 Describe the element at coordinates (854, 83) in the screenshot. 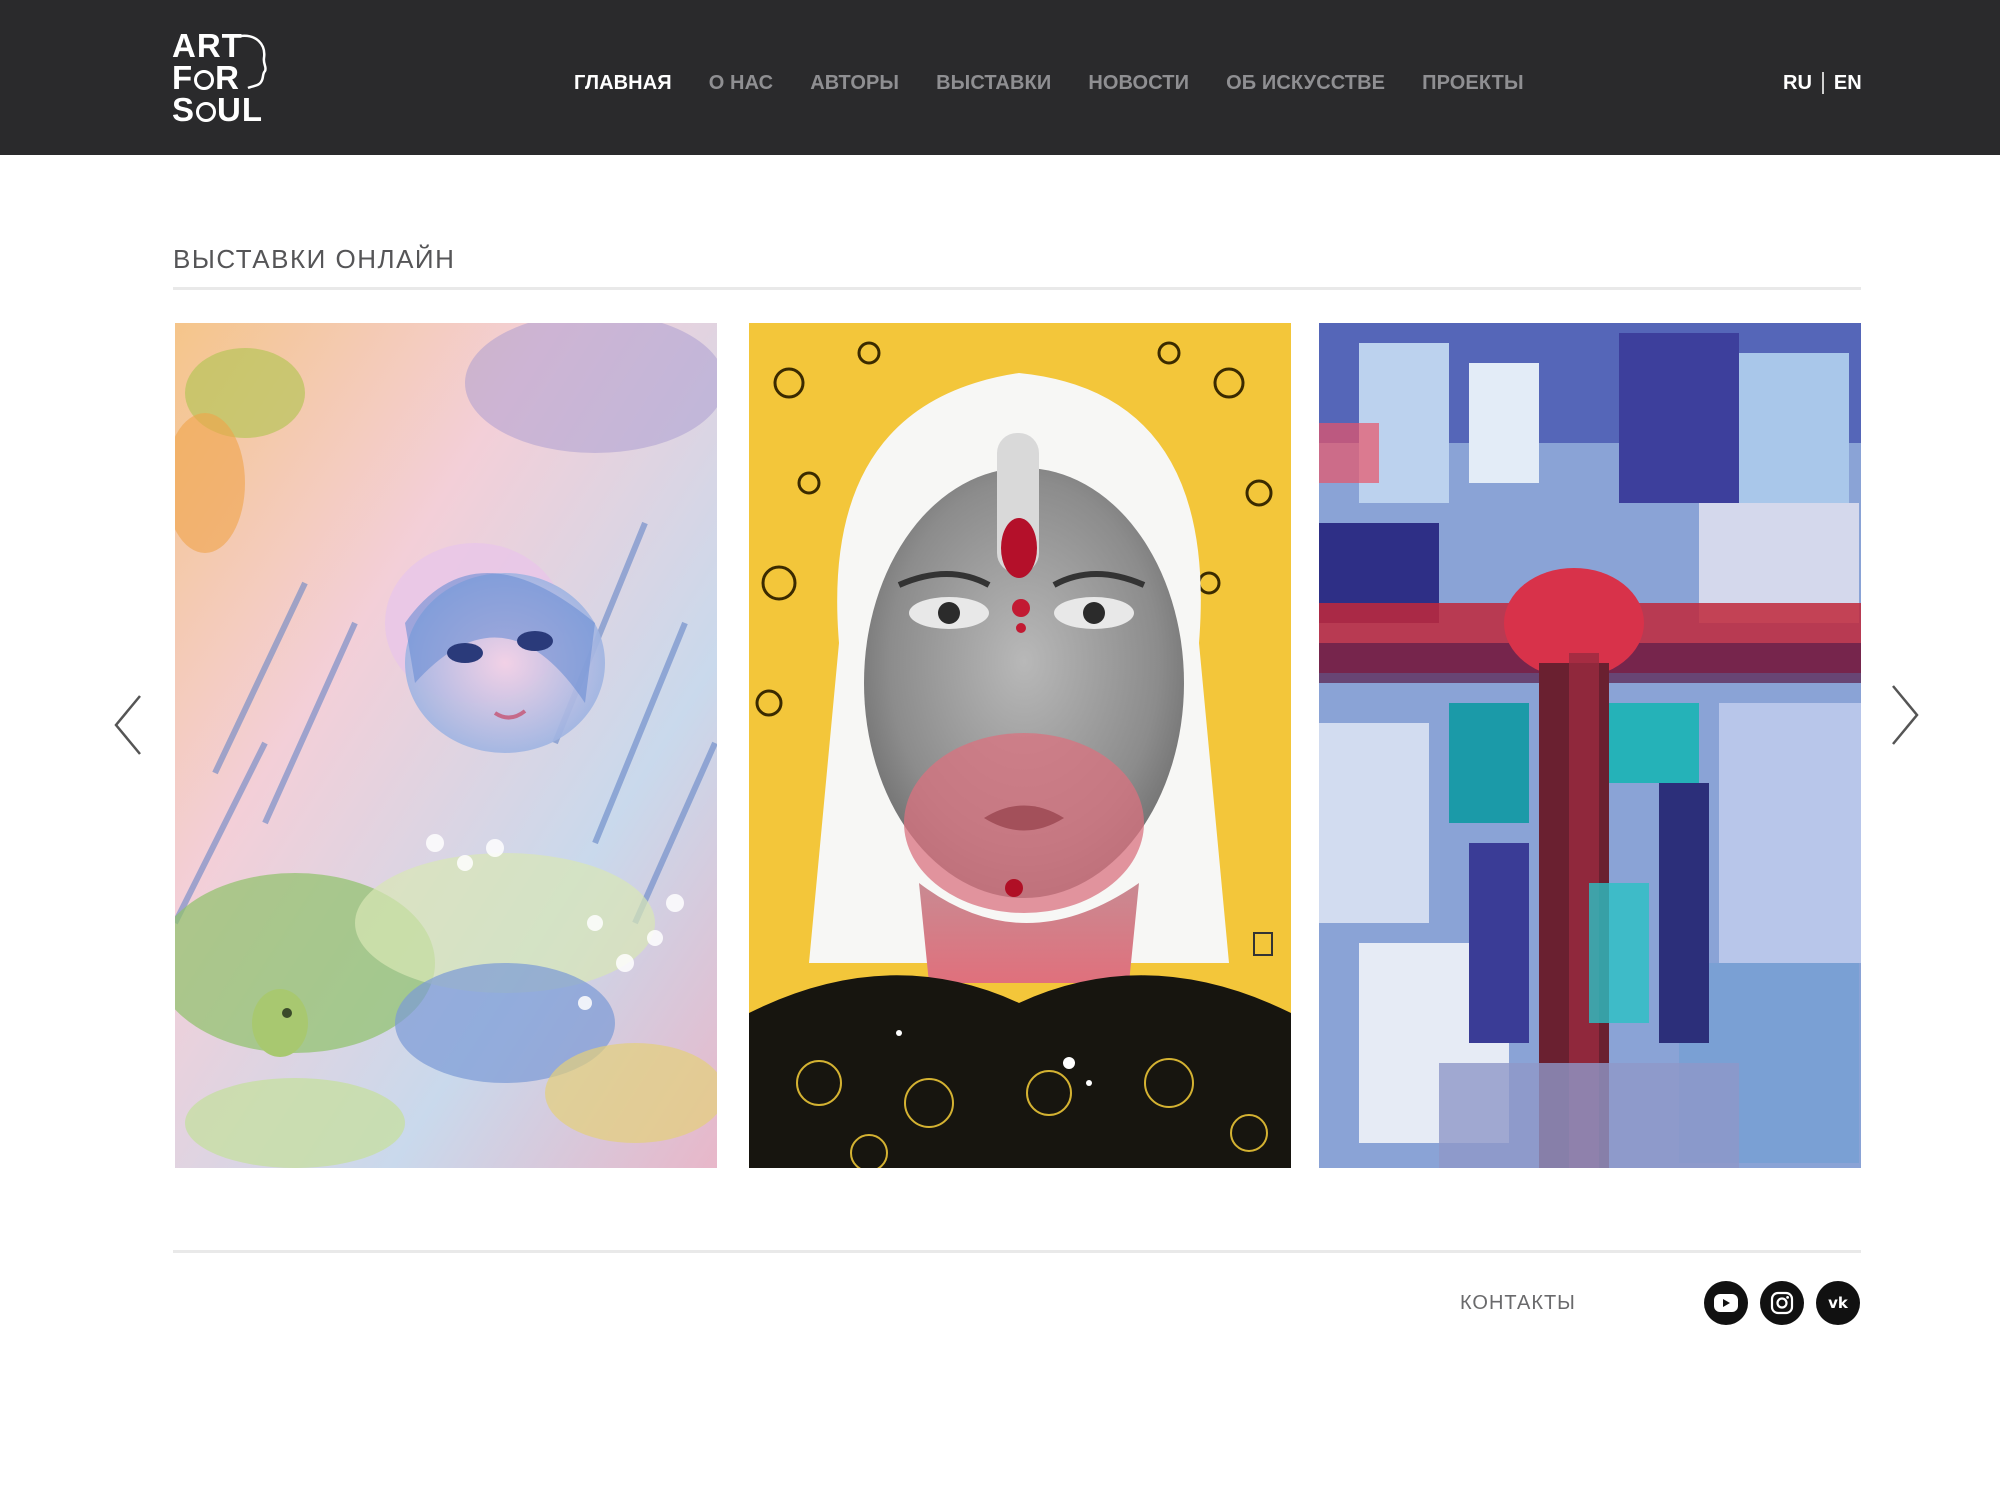

I see `nav-item-authors: АВТОРЫ` at that location.